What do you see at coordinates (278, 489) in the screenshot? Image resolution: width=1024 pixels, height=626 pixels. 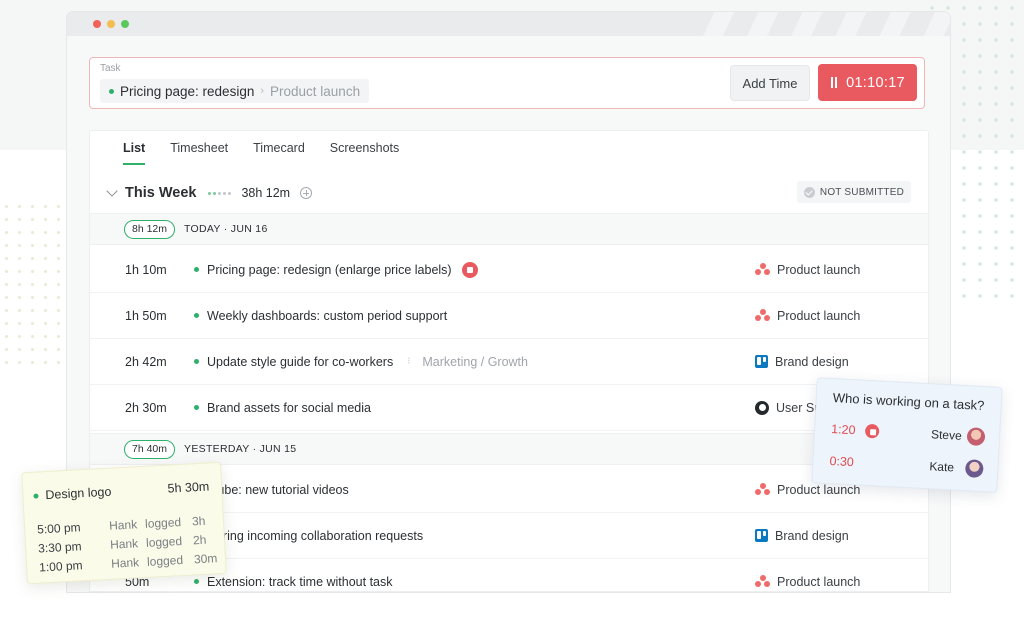 I see `entry-description: utube: new tutorial videos` at bounding box center [278, 489].